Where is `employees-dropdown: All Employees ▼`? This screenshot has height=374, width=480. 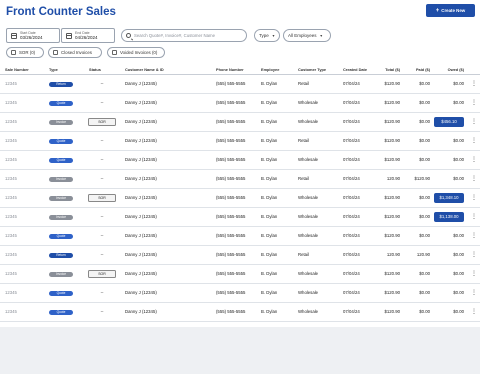
employees-dropdown: All Employees ▼ is located at coordinates (307, 35).